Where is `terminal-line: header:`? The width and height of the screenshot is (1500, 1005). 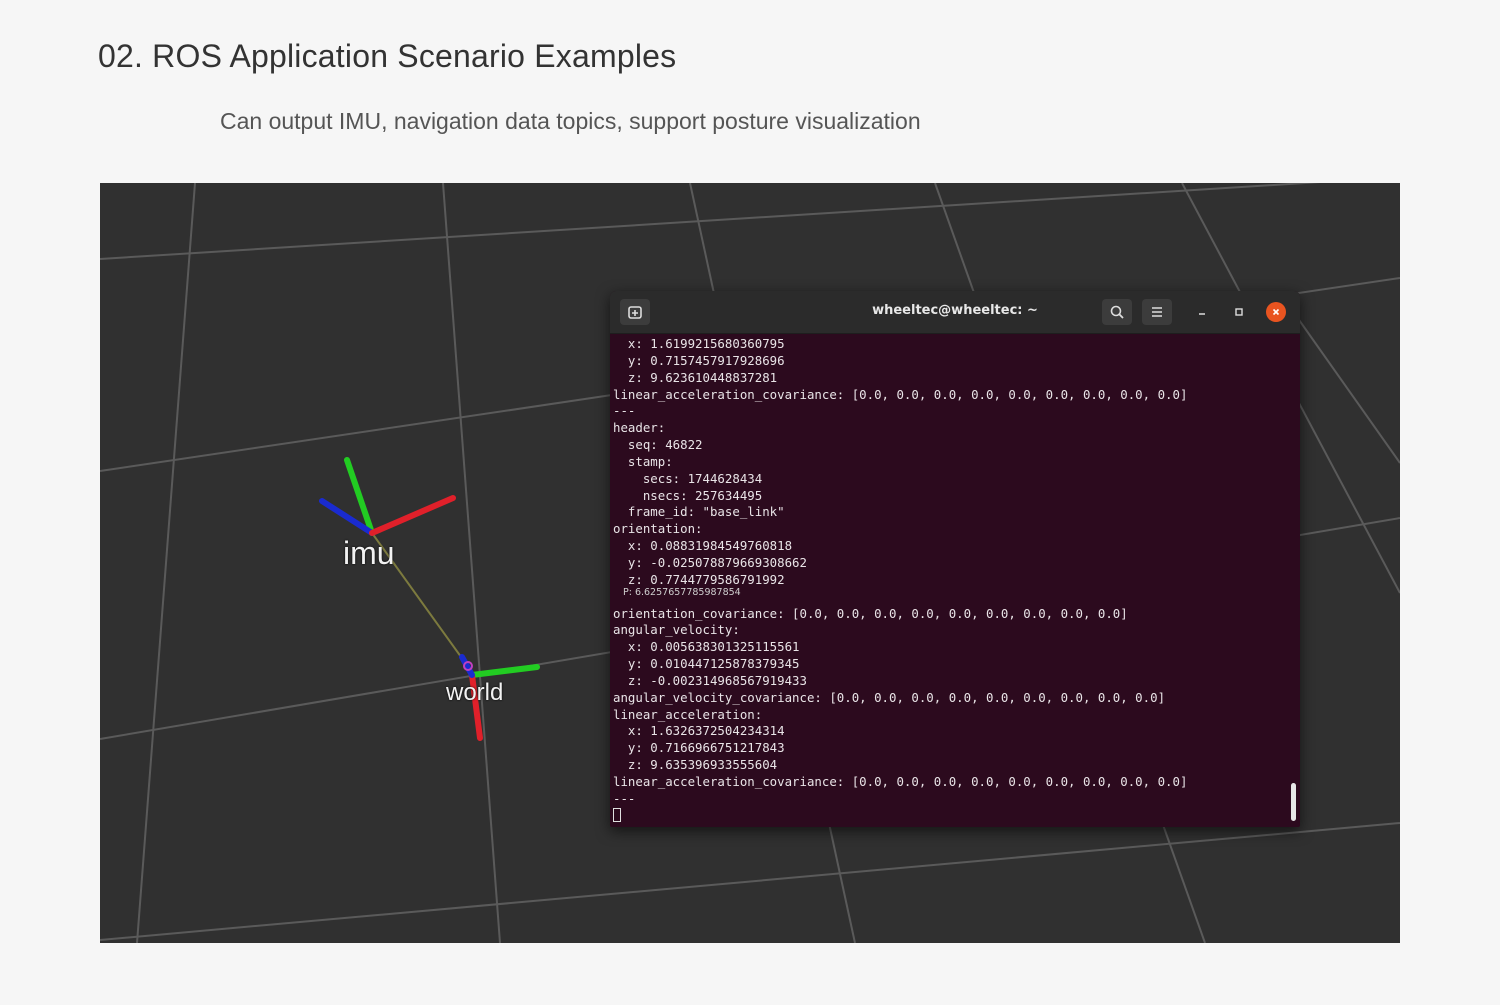
terminal-line: header: is located at coordinates (639, 428).